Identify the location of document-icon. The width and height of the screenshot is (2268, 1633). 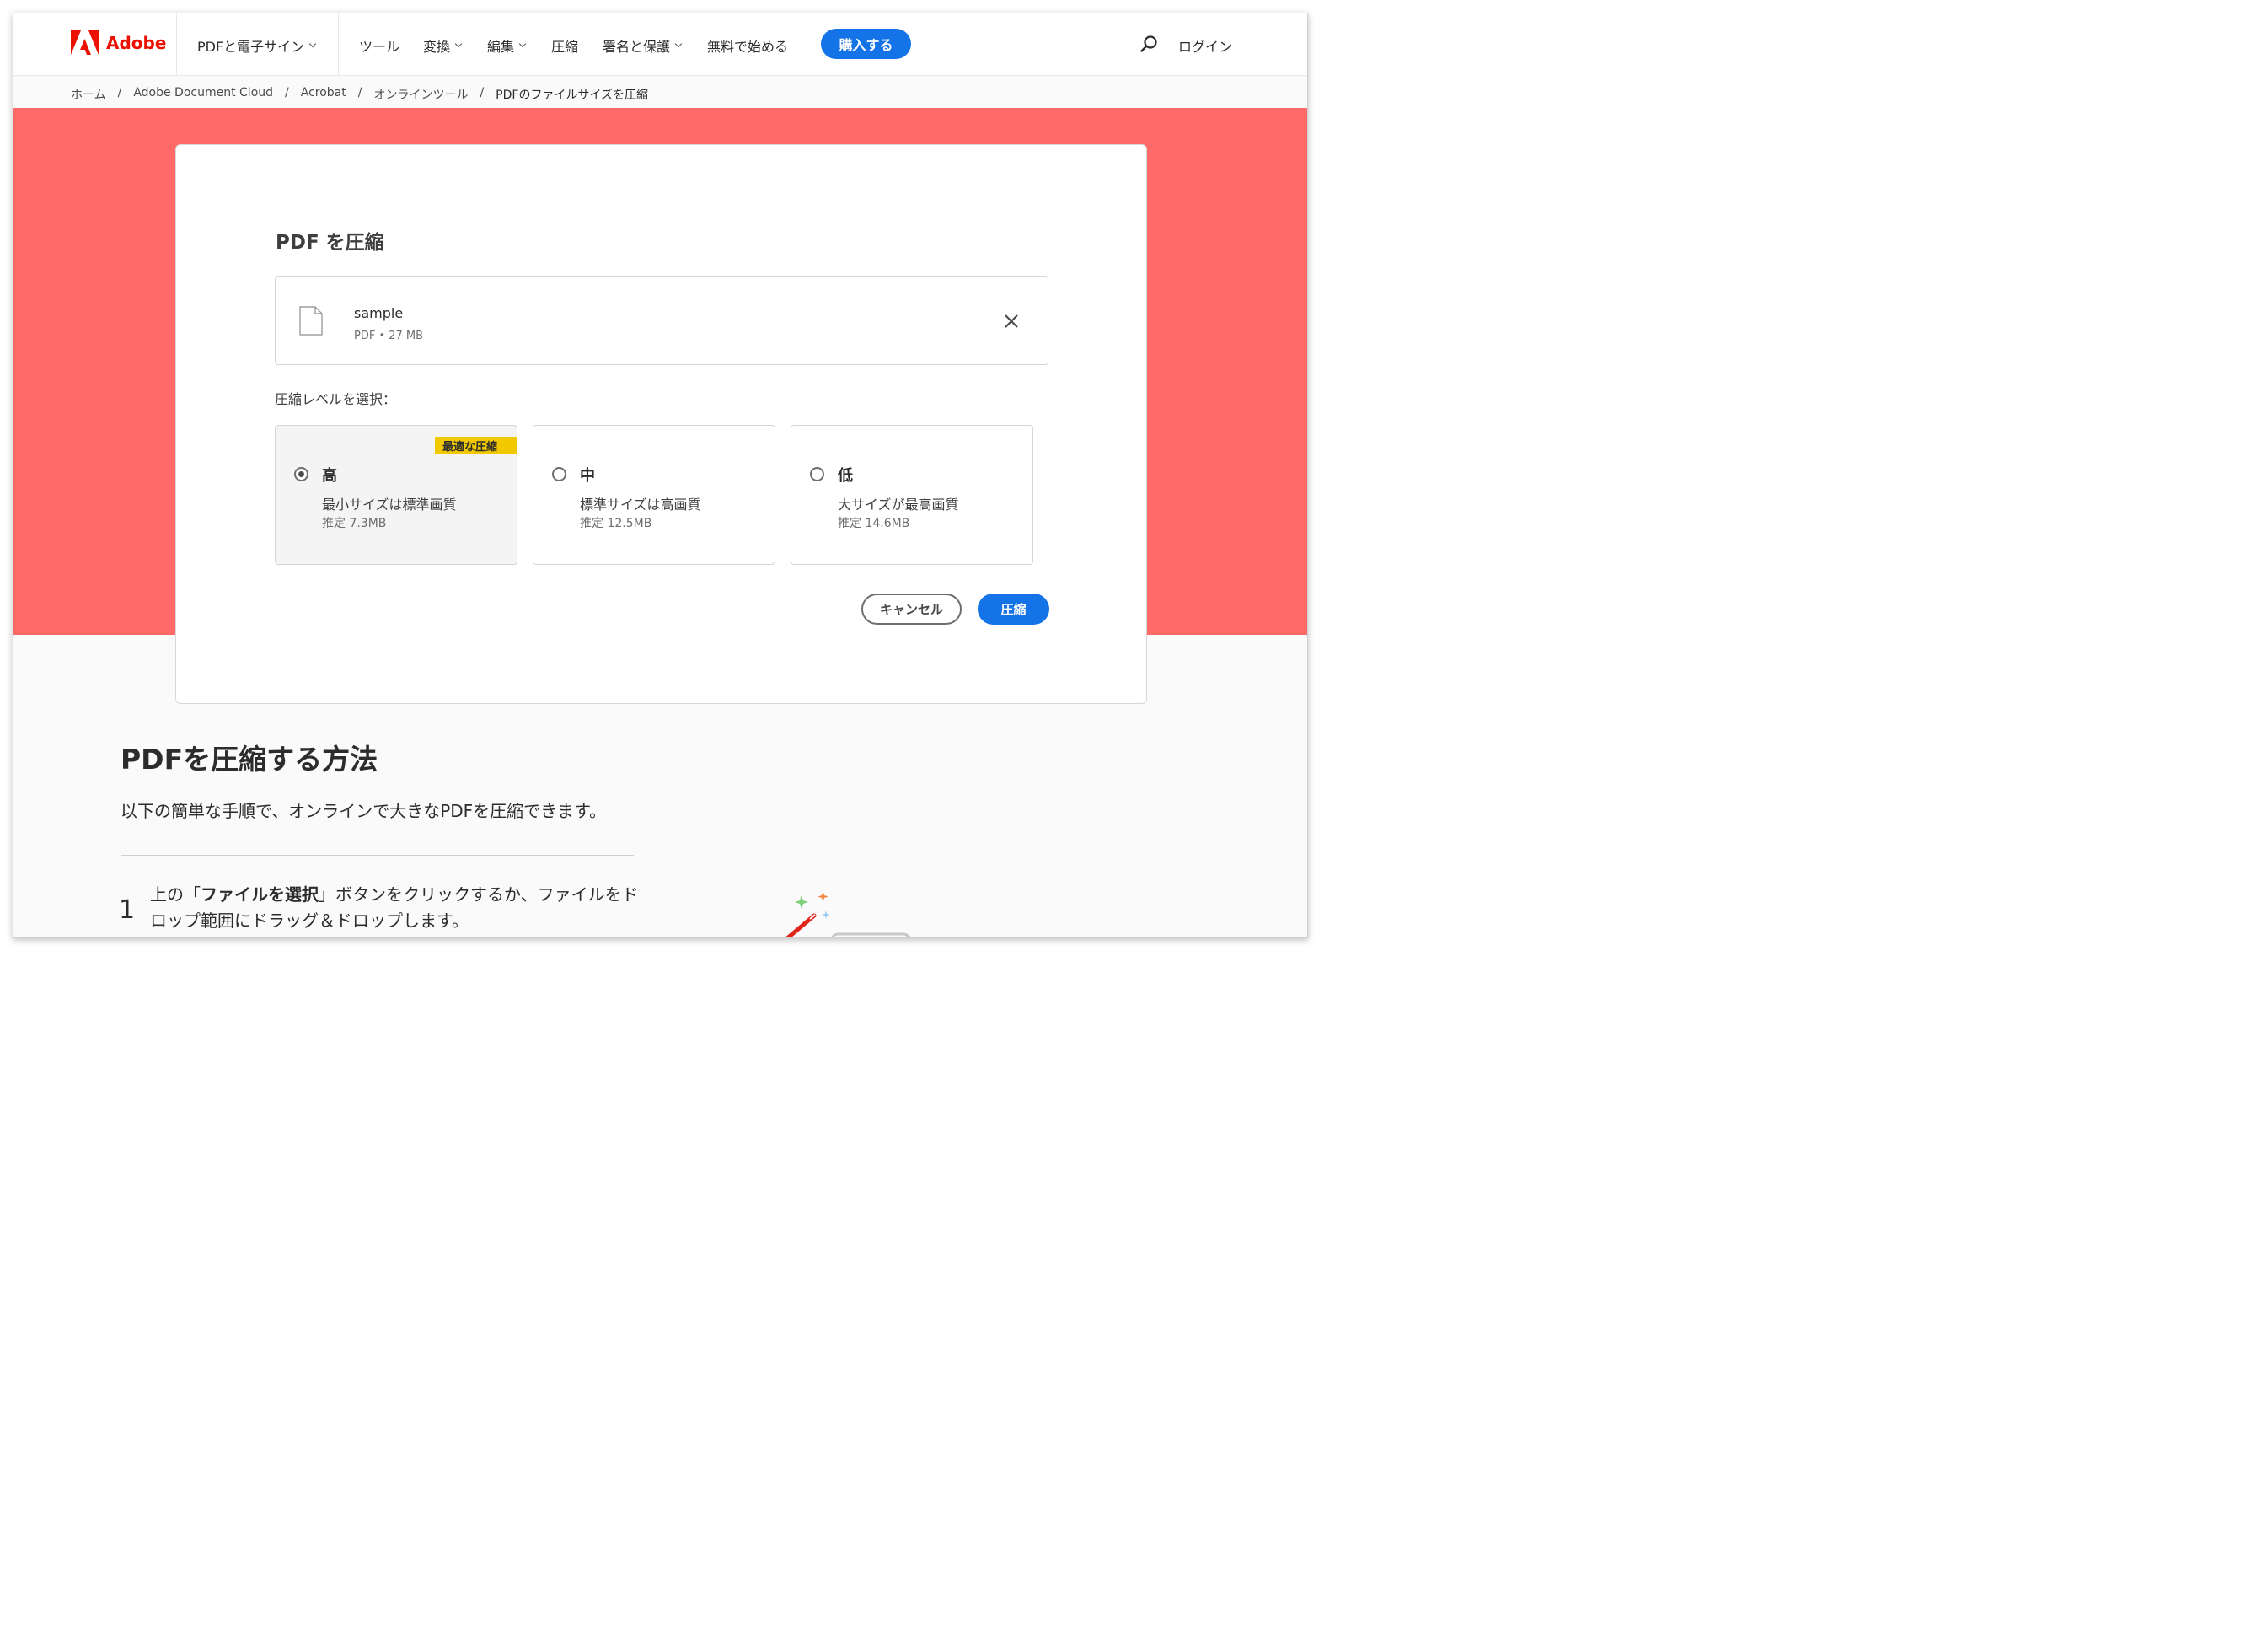
(311, 321).